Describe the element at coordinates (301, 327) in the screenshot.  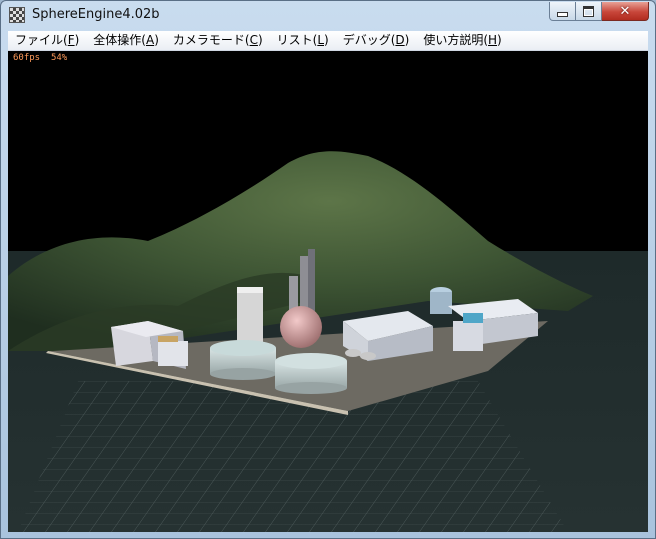
I see `spherical-tank` at that location.